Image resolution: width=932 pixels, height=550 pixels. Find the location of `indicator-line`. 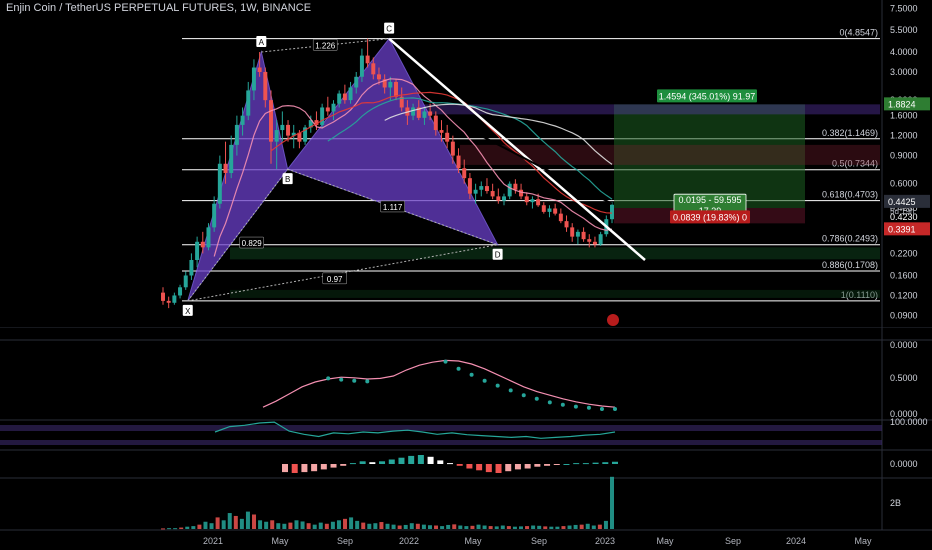

indicator-line is located at coordinates (439, 383).